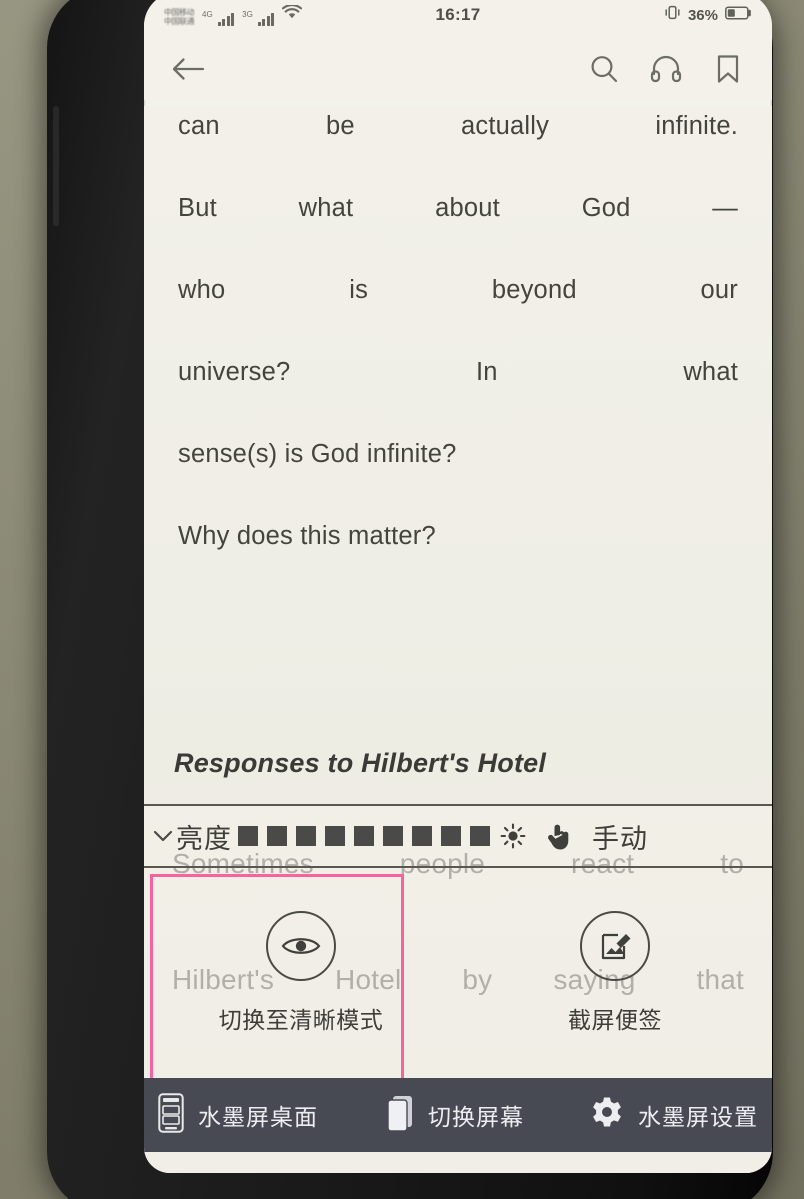  I want to click on bookmark-icon, so click(728, 69).